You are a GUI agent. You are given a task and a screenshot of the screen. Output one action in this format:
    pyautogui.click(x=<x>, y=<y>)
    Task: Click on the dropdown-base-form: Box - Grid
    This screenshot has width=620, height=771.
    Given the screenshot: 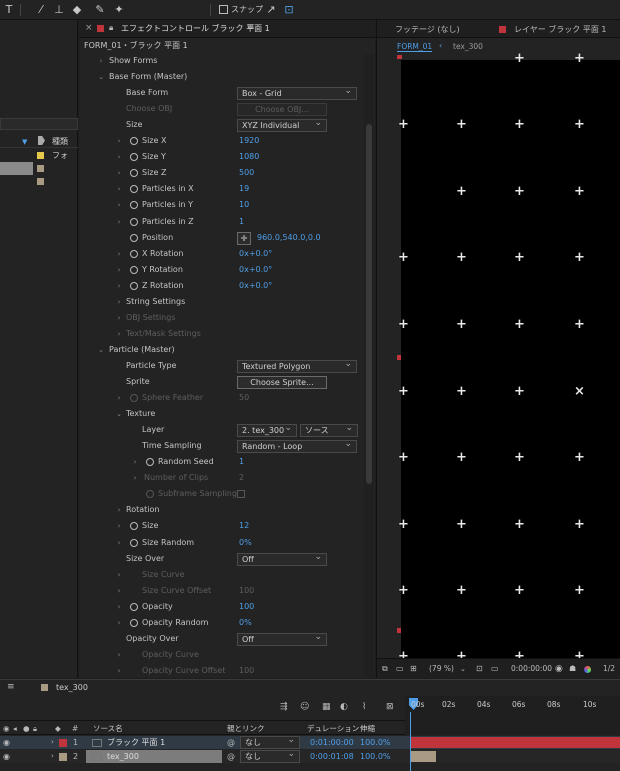 What is the action you would take?
    pyautogui.click(x=297, y=93)
    